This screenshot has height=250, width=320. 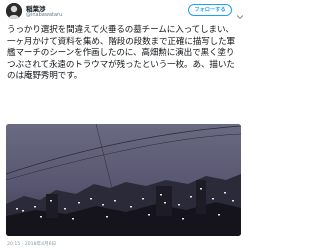 What do you see at coordinates (210, 10) in the screenshot?
I see `follow-button: フォローする` at bounding box center [210, 10].